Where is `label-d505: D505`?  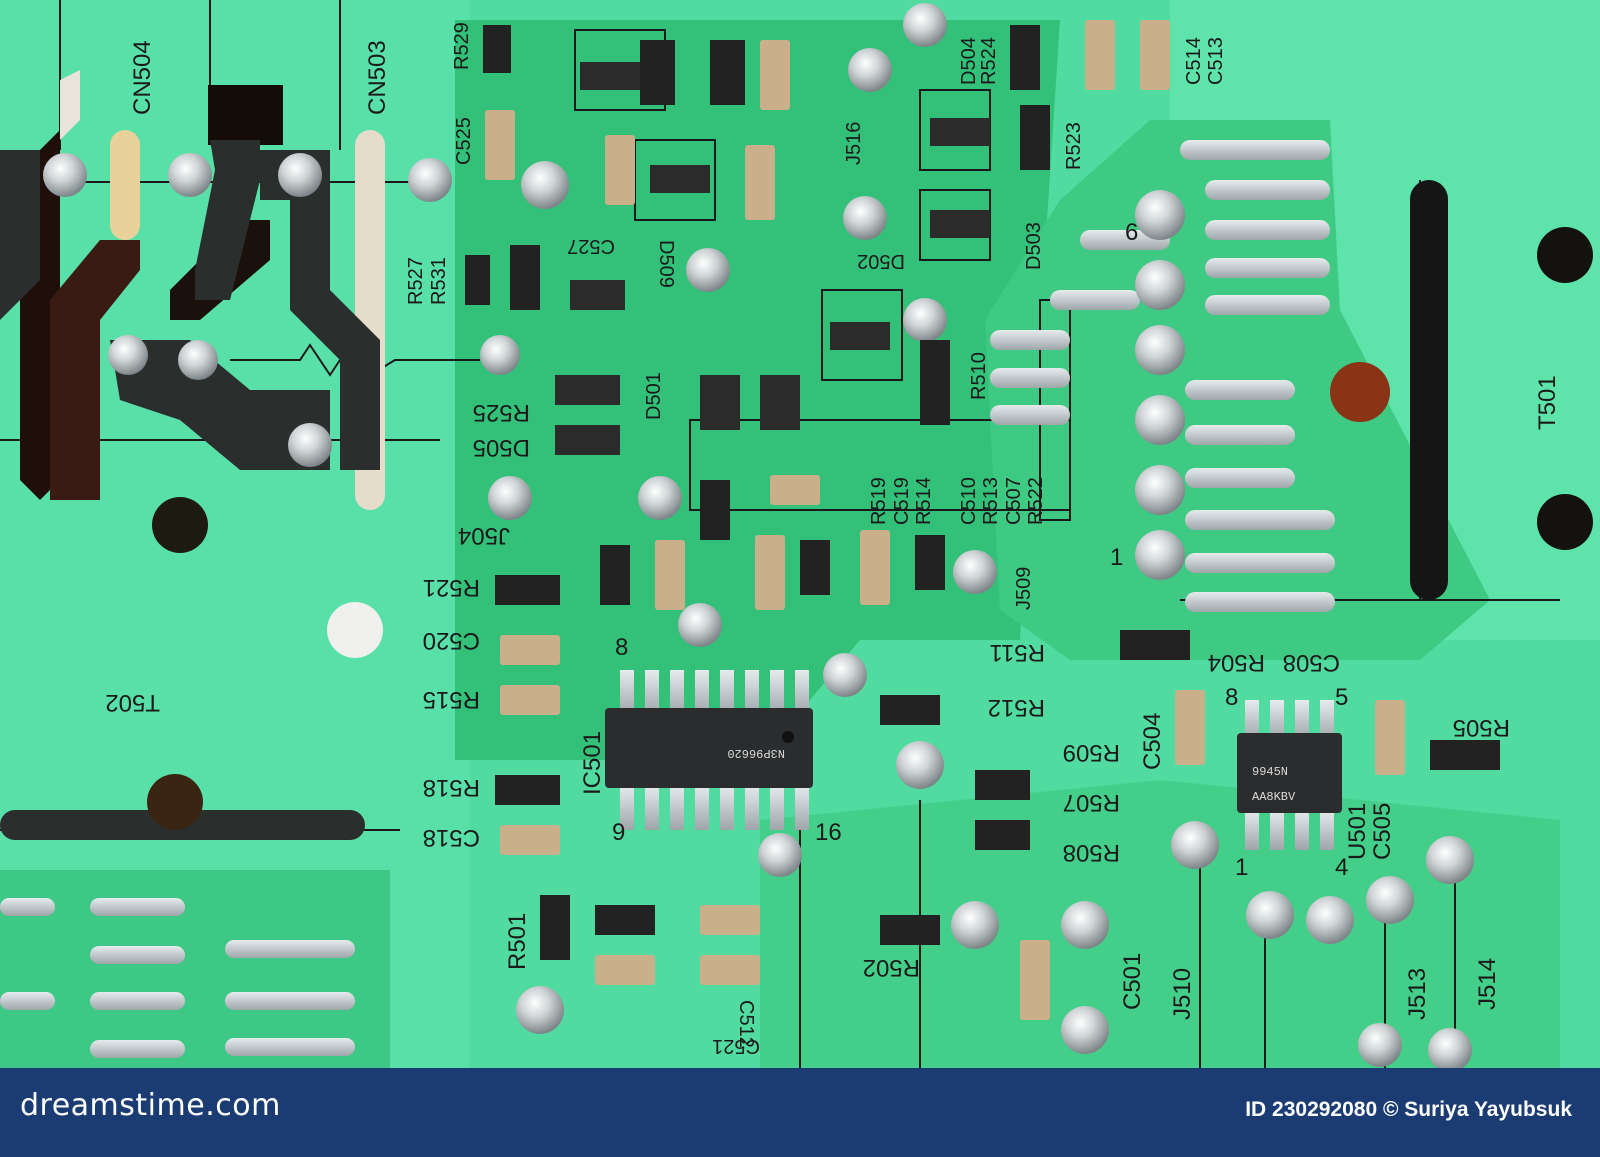 label-d505: D505 is located at coordinates (501, 447).